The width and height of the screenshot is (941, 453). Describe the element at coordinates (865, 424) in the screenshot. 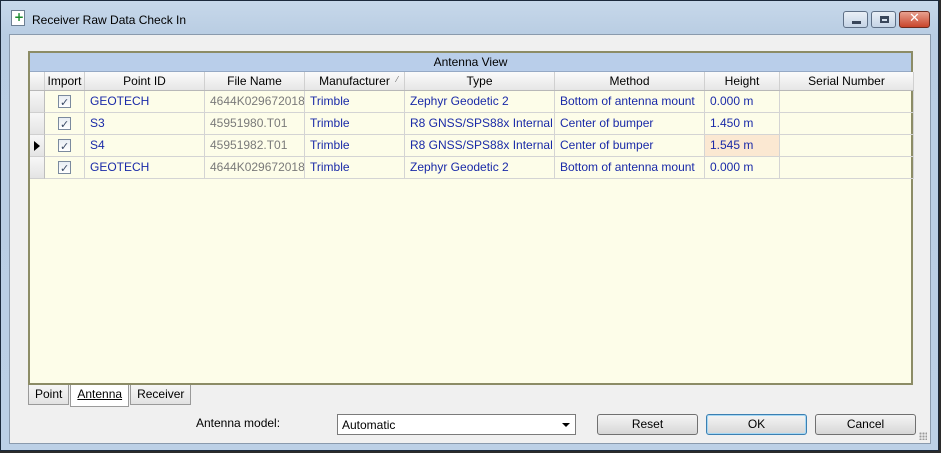

I see `cancel-button: Cancel` at that location.